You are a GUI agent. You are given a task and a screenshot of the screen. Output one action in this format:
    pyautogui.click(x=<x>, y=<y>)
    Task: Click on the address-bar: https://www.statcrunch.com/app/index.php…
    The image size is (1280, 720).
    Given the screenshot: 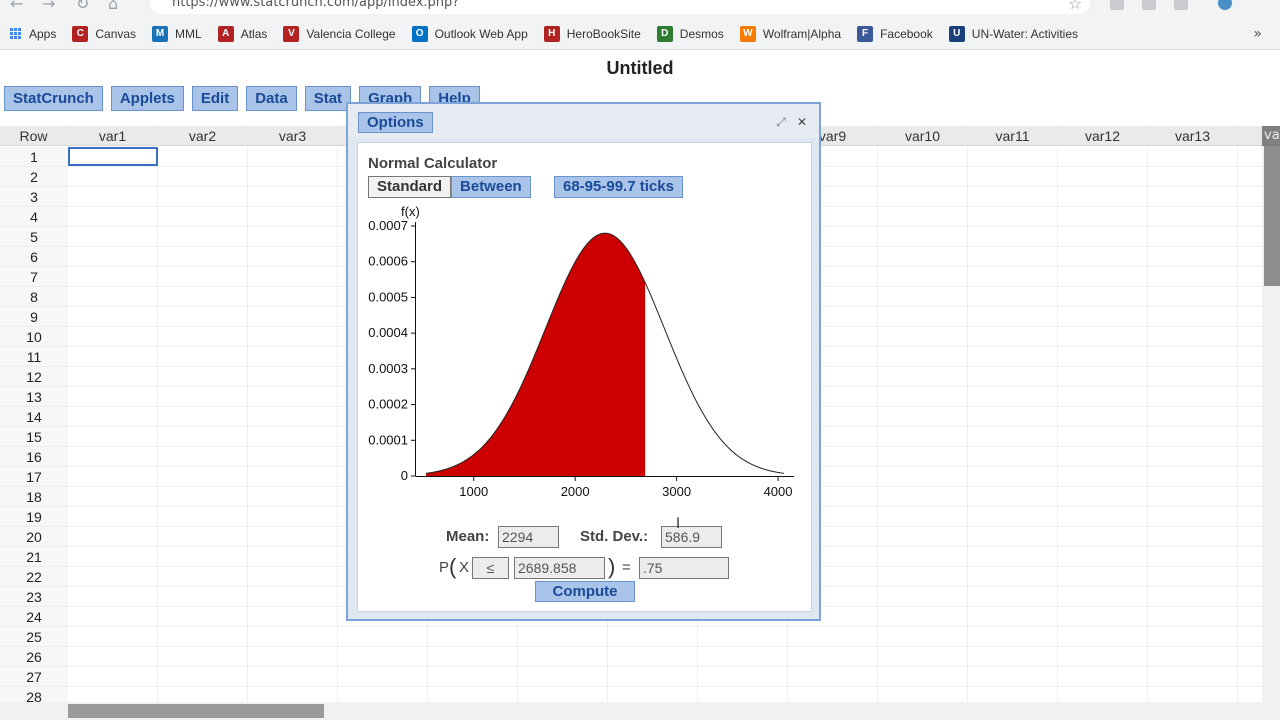 What is the action you would take?
    pyautogui.click(x=620, y=7)
    